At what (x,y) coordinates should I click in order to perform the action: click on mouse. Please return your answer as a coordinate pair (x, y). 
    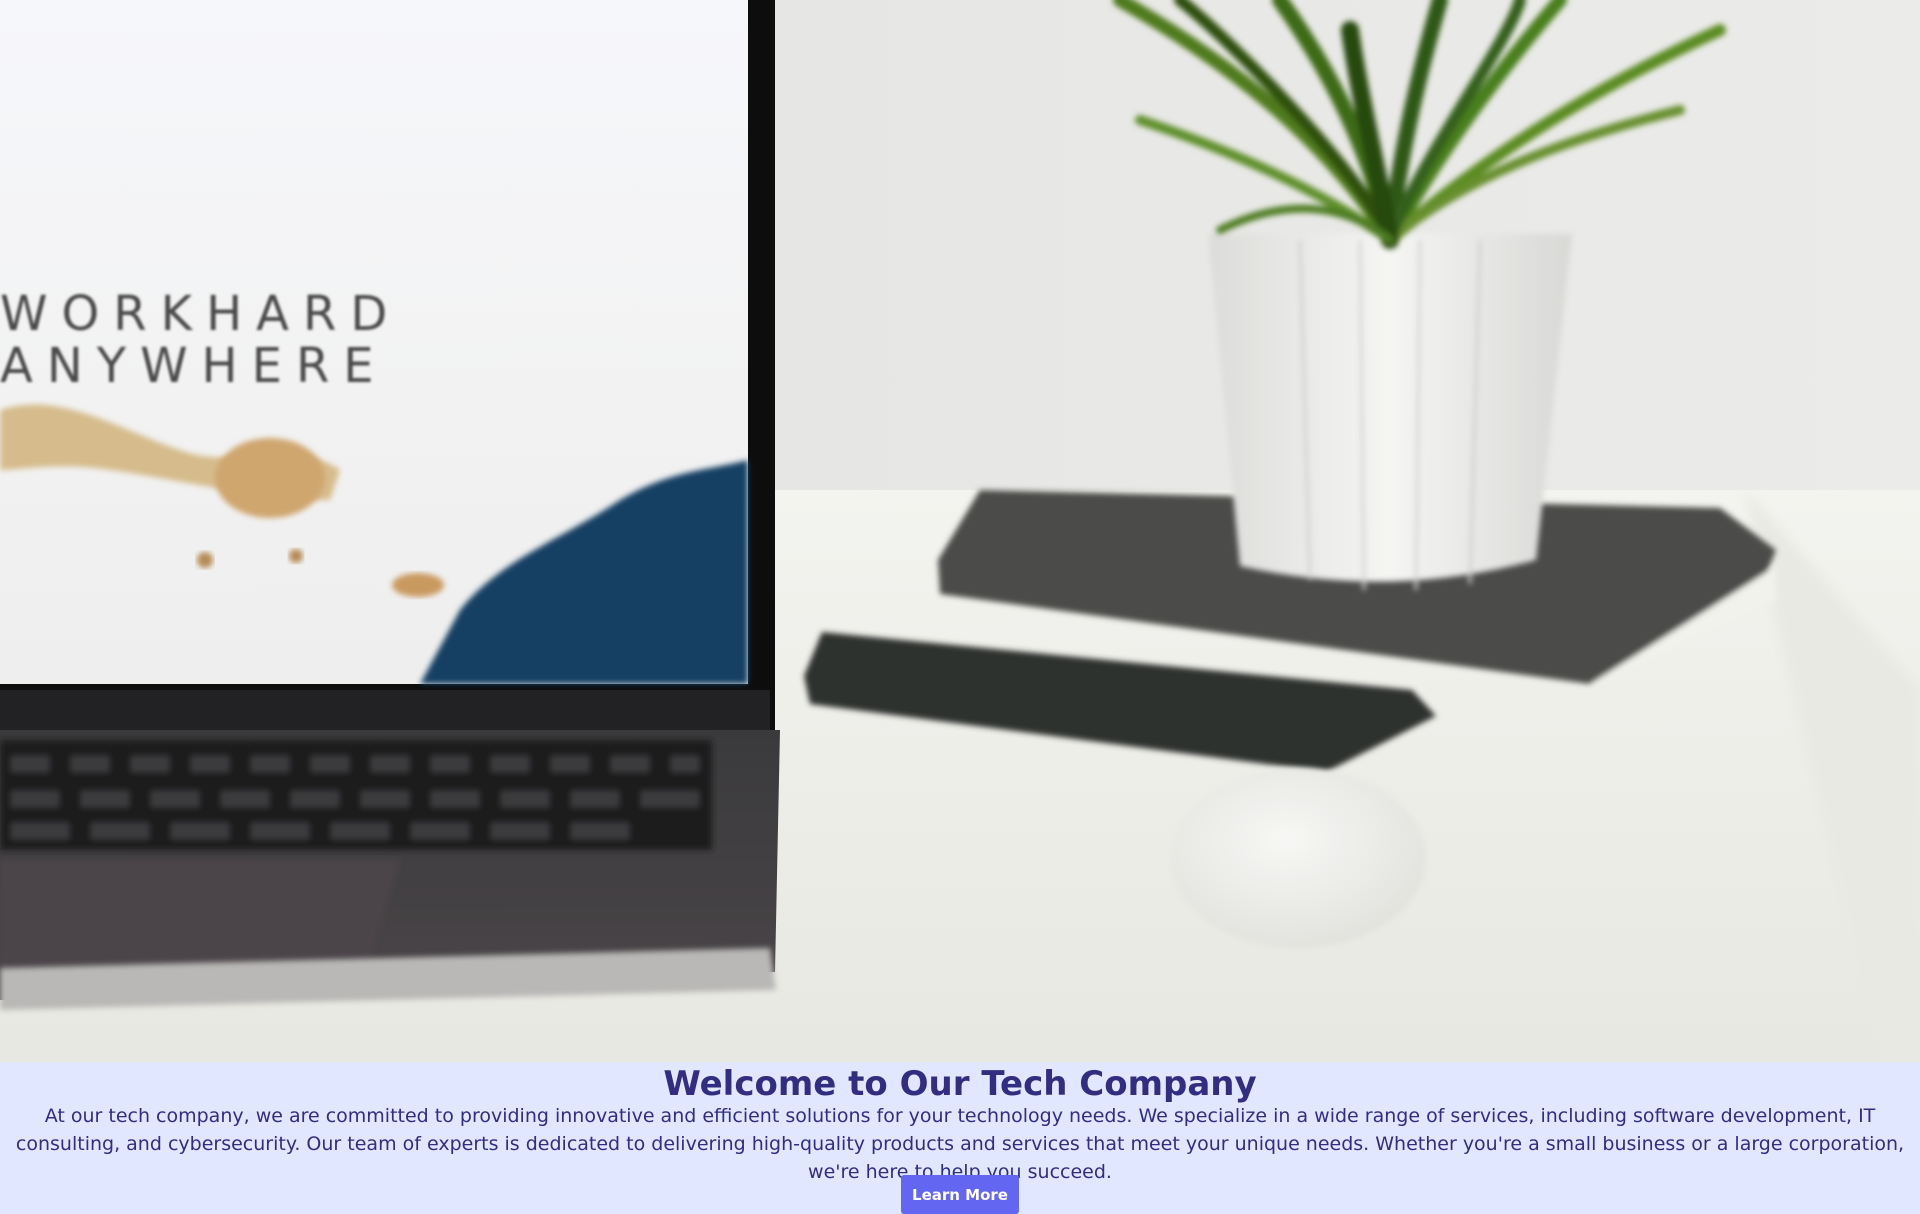
    Looking at the image, I should click on (1298, 858).